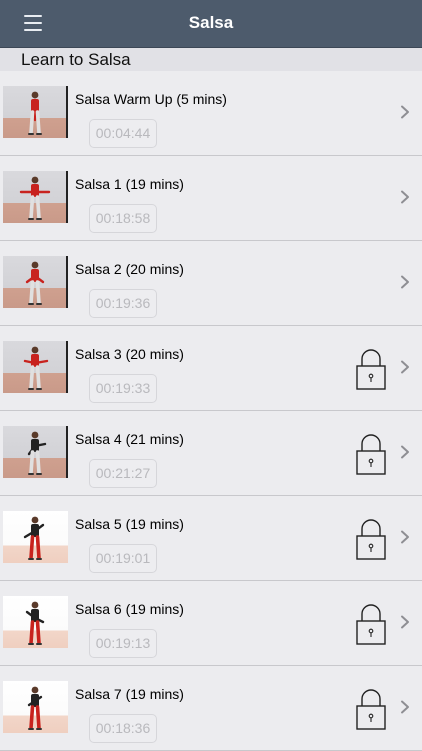 The image size is (422, 751). I want to click on lesson-title: Salsa Warm Up (5 mins), so click(151, 99).